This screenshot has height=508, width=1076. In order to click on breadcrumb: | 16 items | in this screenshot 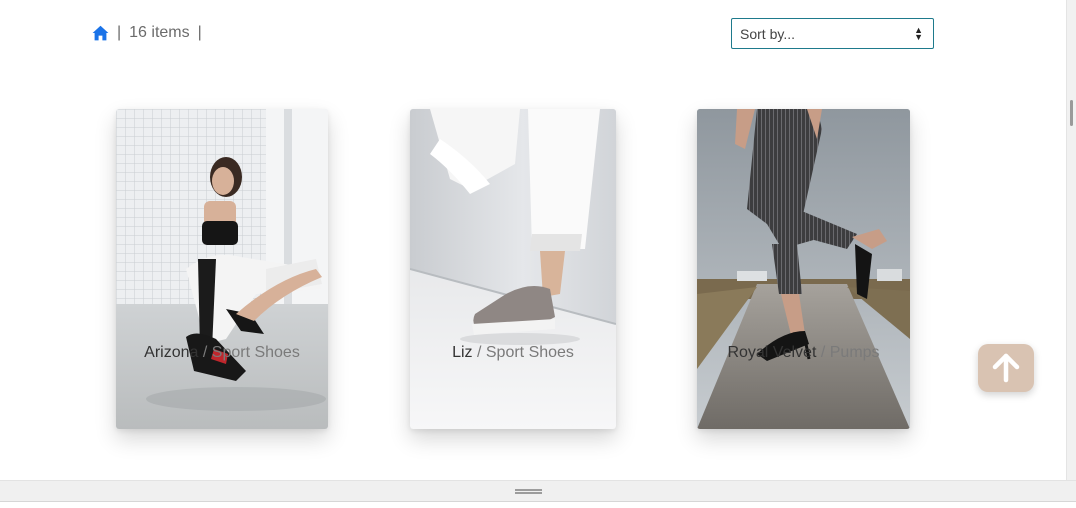, I will do `click(147, 33)`.